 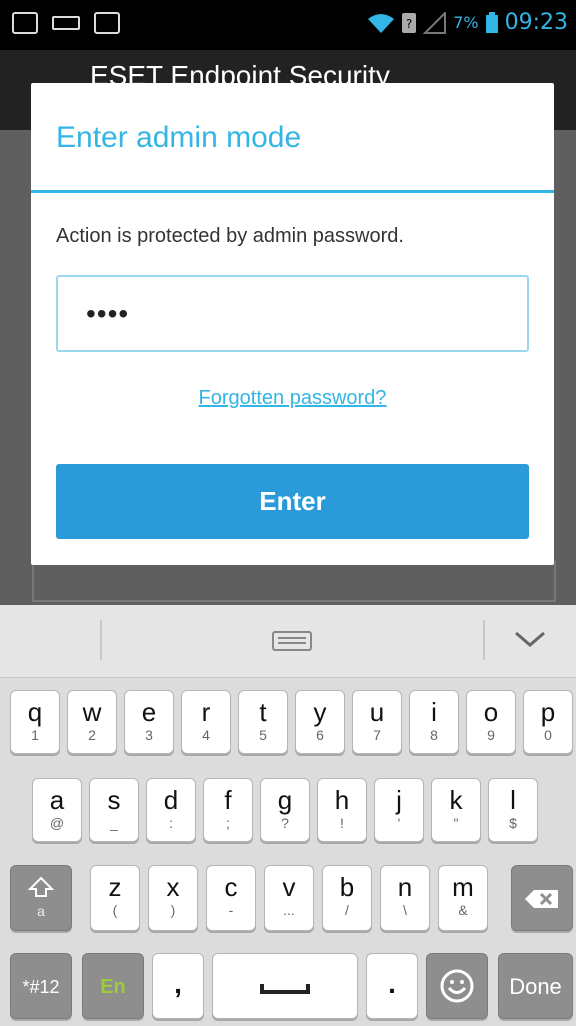 What do you see at coordinates (231, 887) in the screenshot?
I see `key-main-label: c` at bounding box center [231, 887].